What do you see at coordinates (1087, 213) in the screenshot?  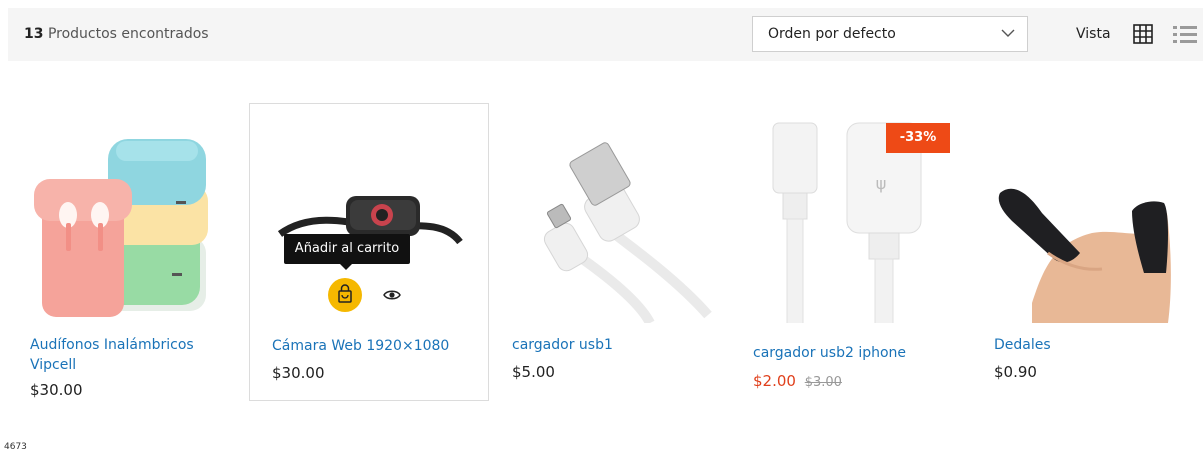 I see `product-image-finger-sleeves` at bounding box center [1087, 213].